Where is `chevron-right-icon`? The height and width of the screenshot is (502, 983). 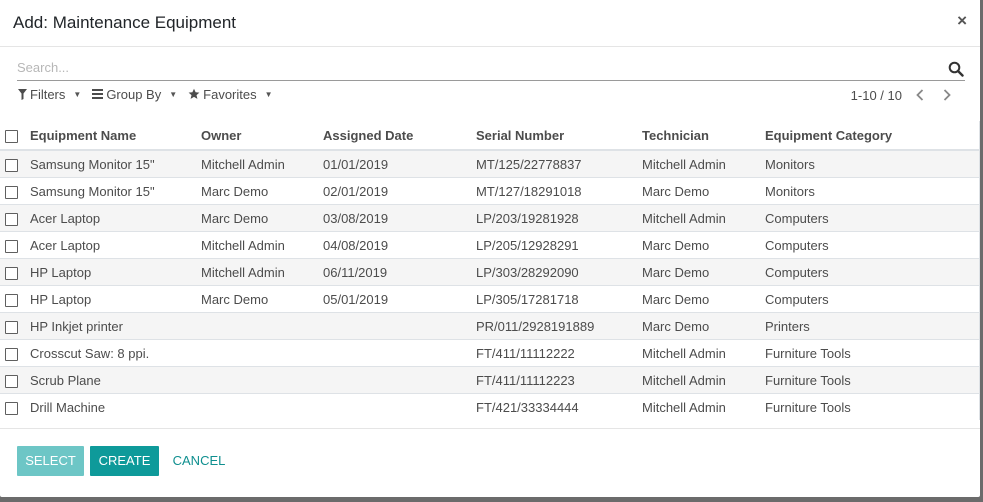
chevron-right-icon is located at coordinates (947, 95).